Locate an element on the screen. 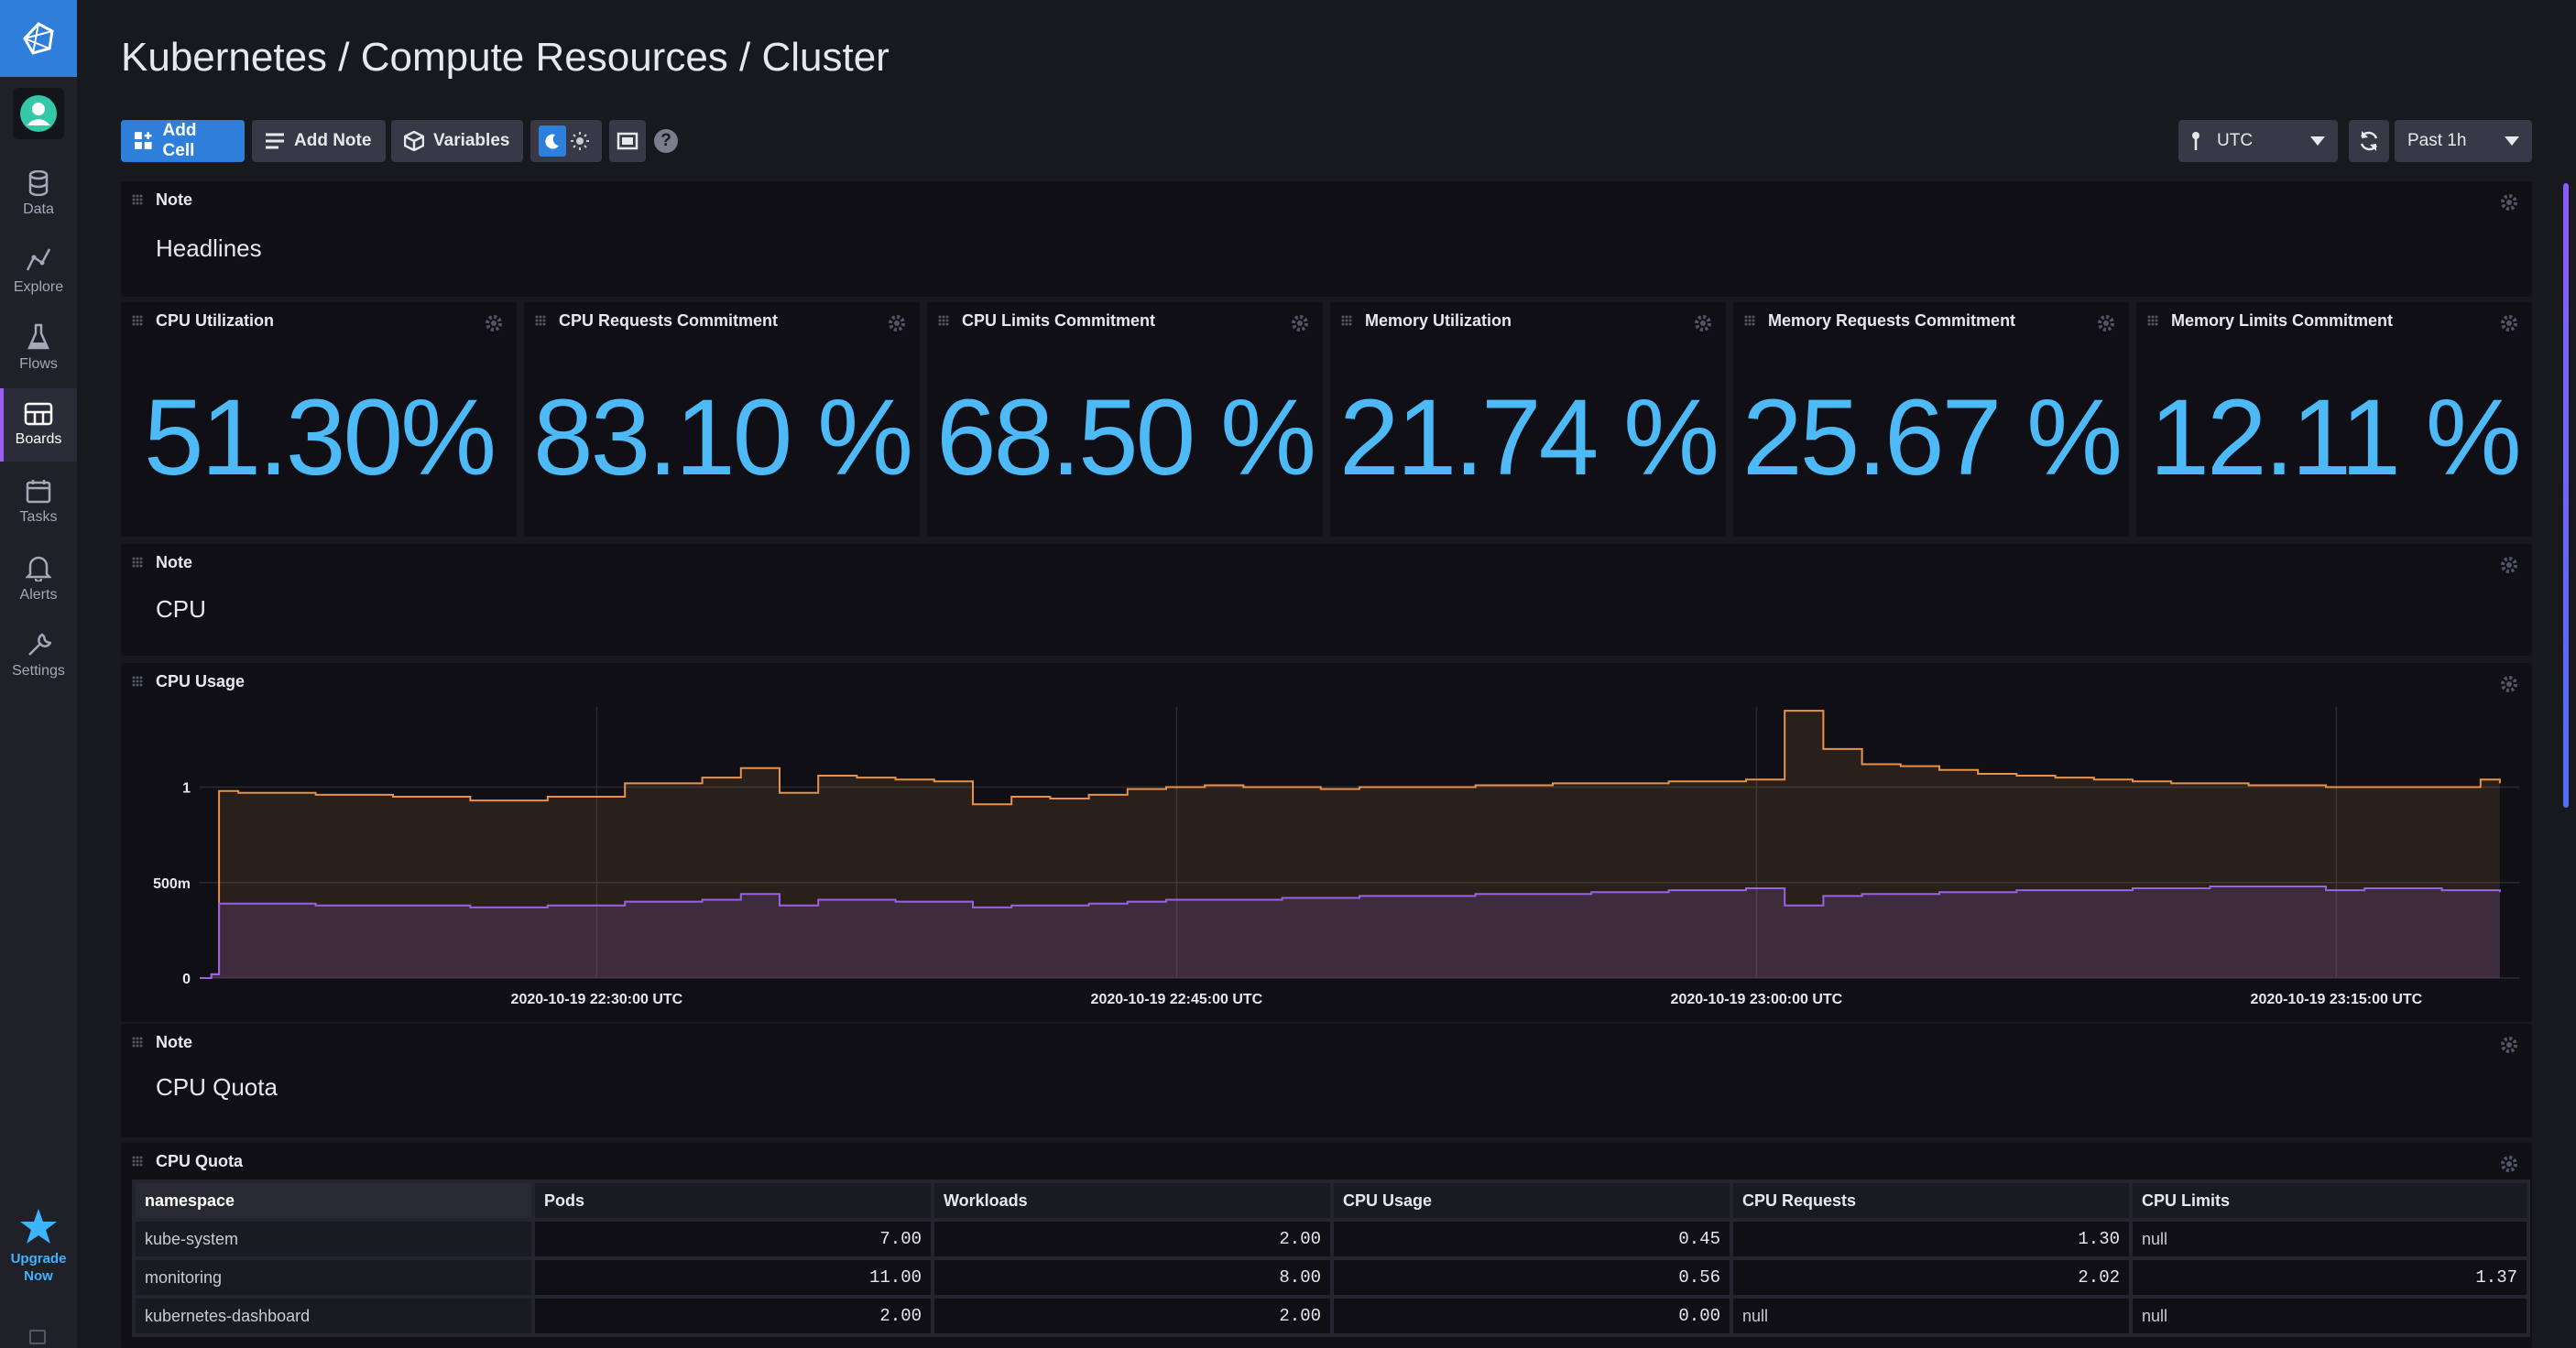 This screenshot has height=1348, width=2576. note-text: Headlines is located at coordinates (209, 248).